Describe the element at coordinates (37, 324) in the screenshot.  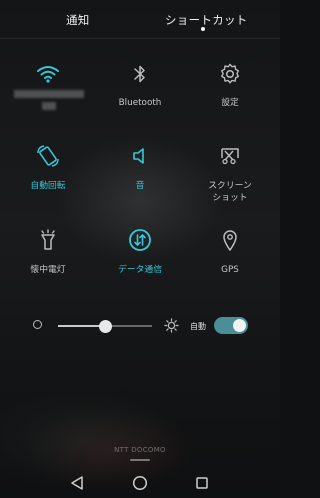
I see `brightness-low-icon` at that location.